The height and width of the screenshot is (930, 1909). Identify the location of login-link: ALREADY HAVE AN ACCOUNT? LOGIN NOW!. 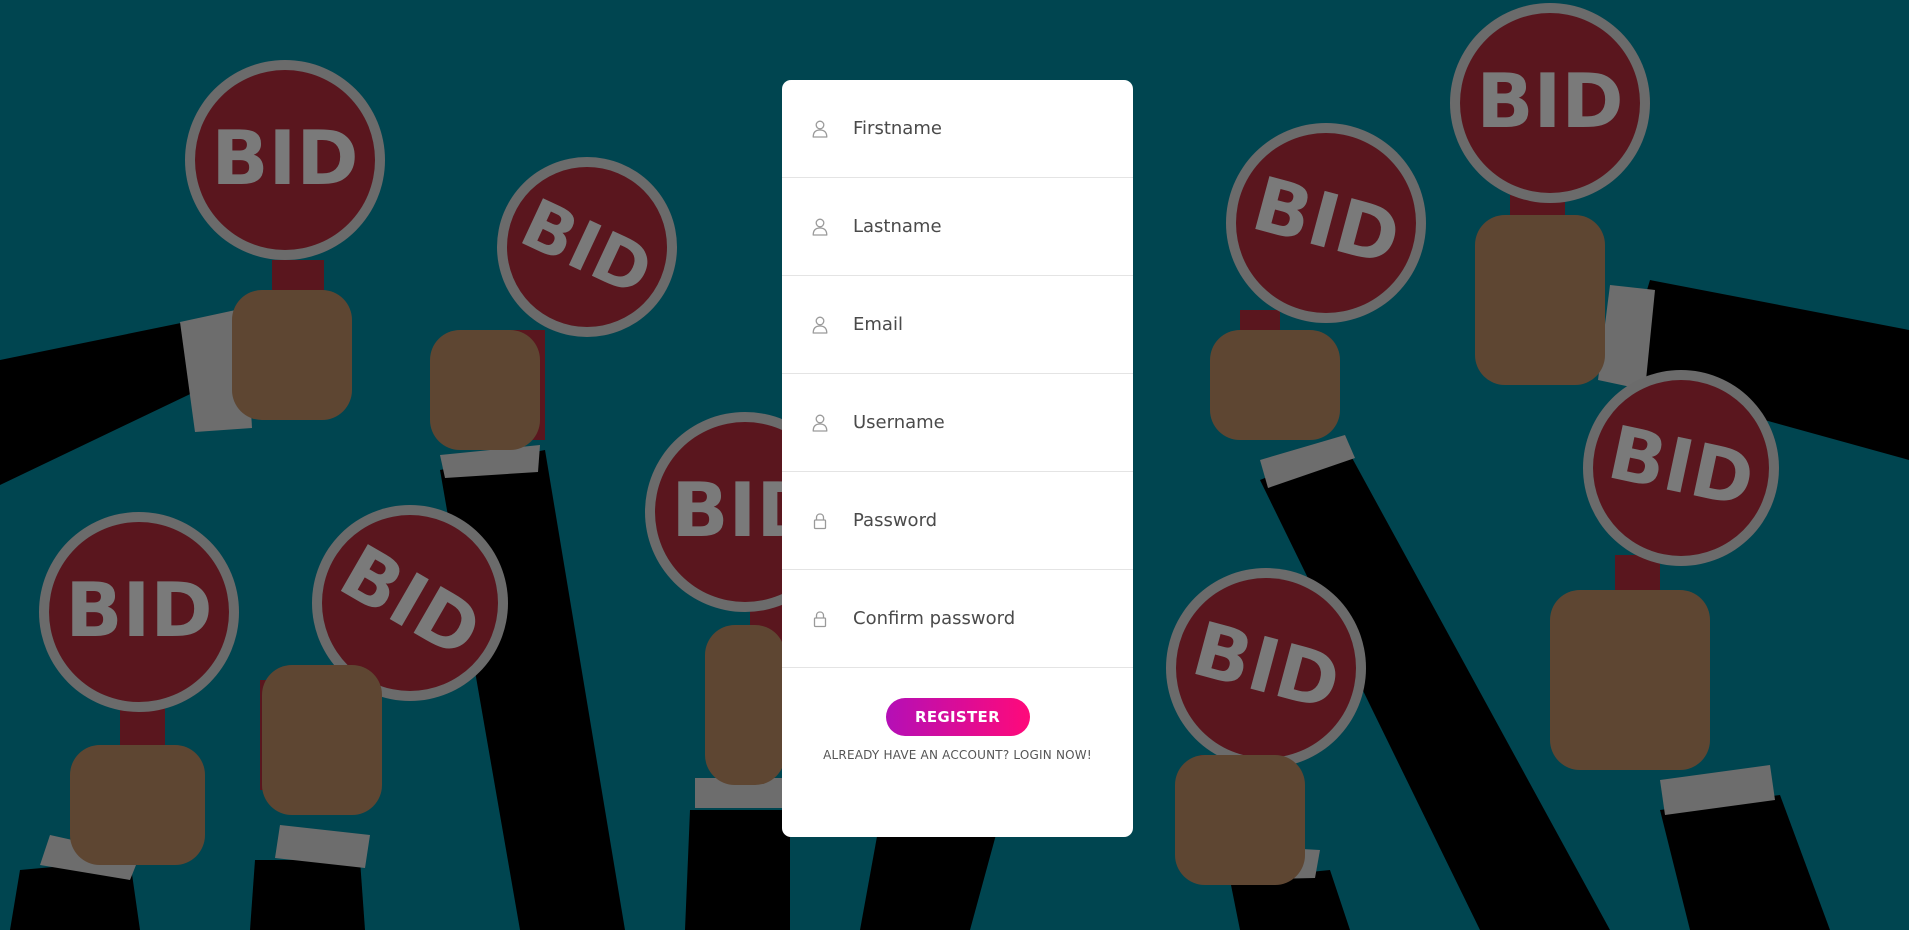
(957, 755).